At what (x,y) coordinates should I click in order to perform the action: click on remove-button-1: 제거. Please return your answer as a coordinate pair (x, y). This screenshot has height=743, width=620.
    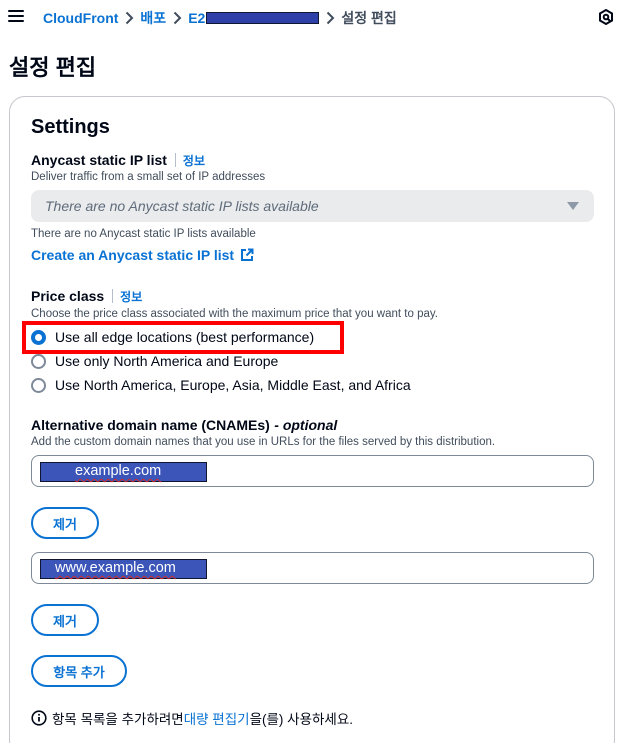
    Looking at the image, I should click on (65, 523).